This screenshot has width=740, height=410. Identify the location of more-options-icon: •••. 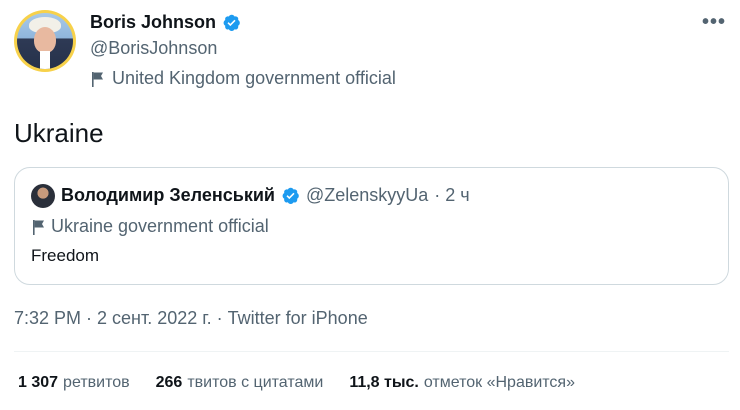
(714, 22).